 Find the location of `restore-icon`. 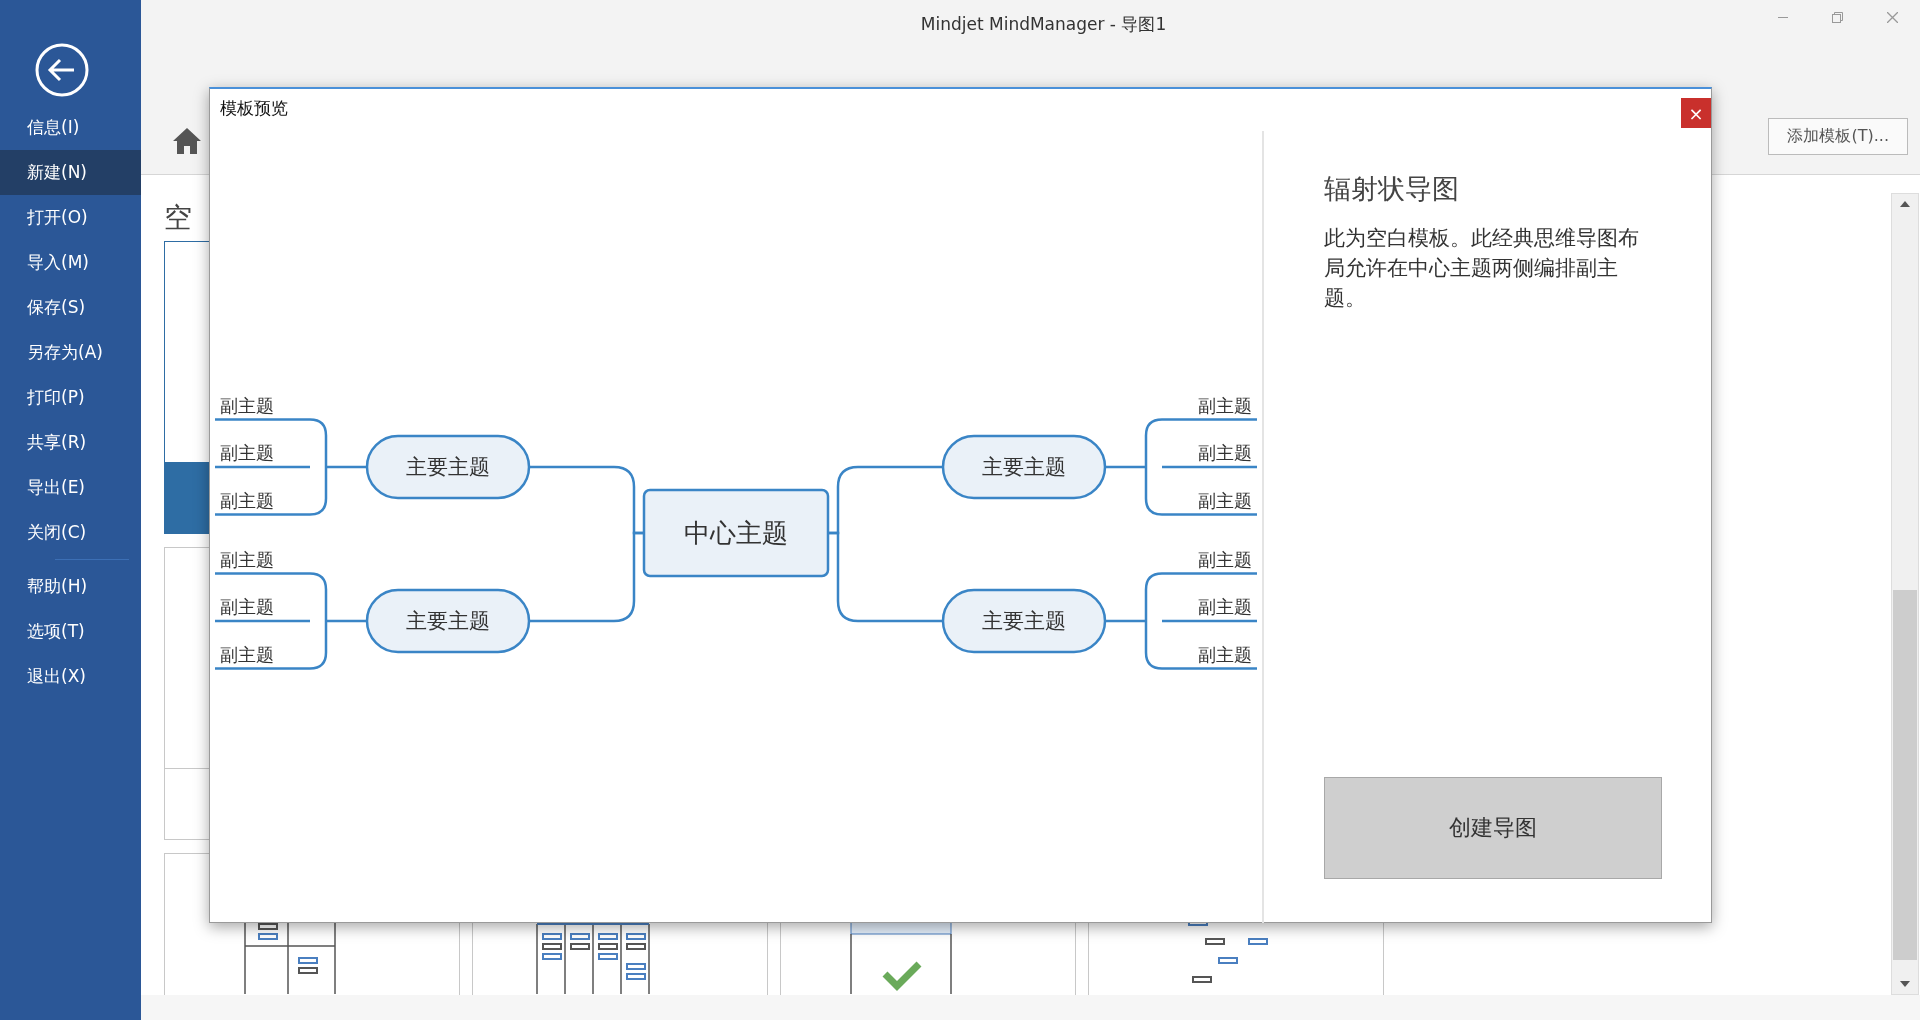

restore-icon is located at coordinates (1837, 17).